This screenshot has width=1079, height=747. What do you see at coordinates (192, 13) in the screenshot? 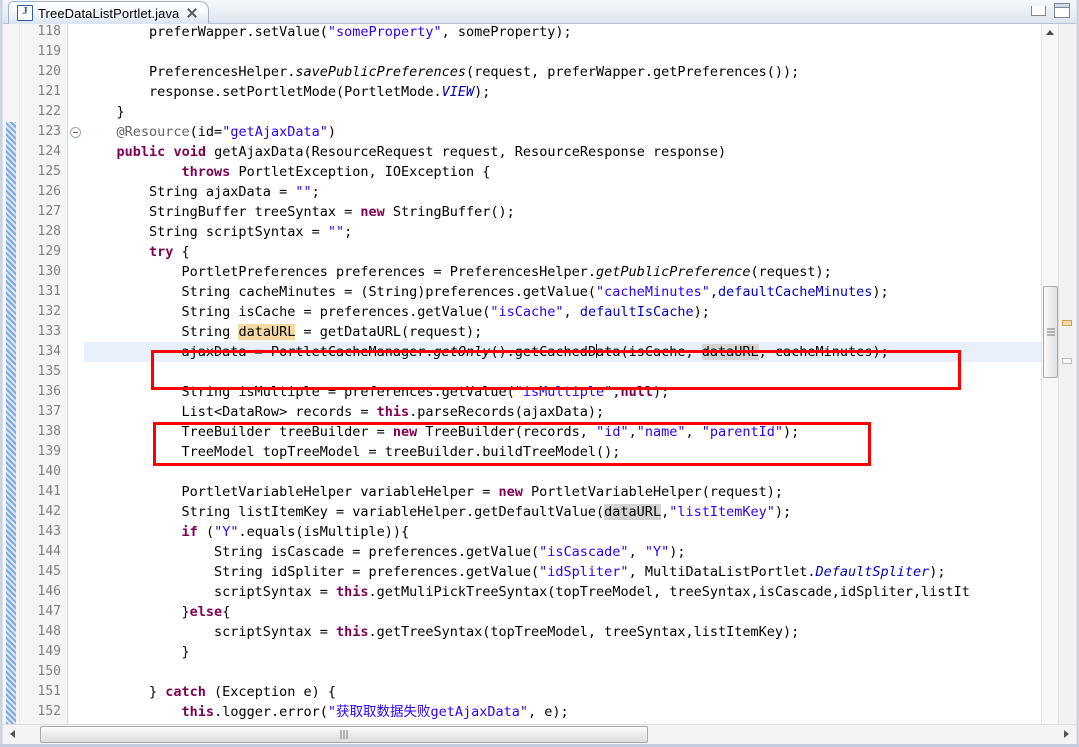
I see `close-icon` at bounding box center [192, 13].